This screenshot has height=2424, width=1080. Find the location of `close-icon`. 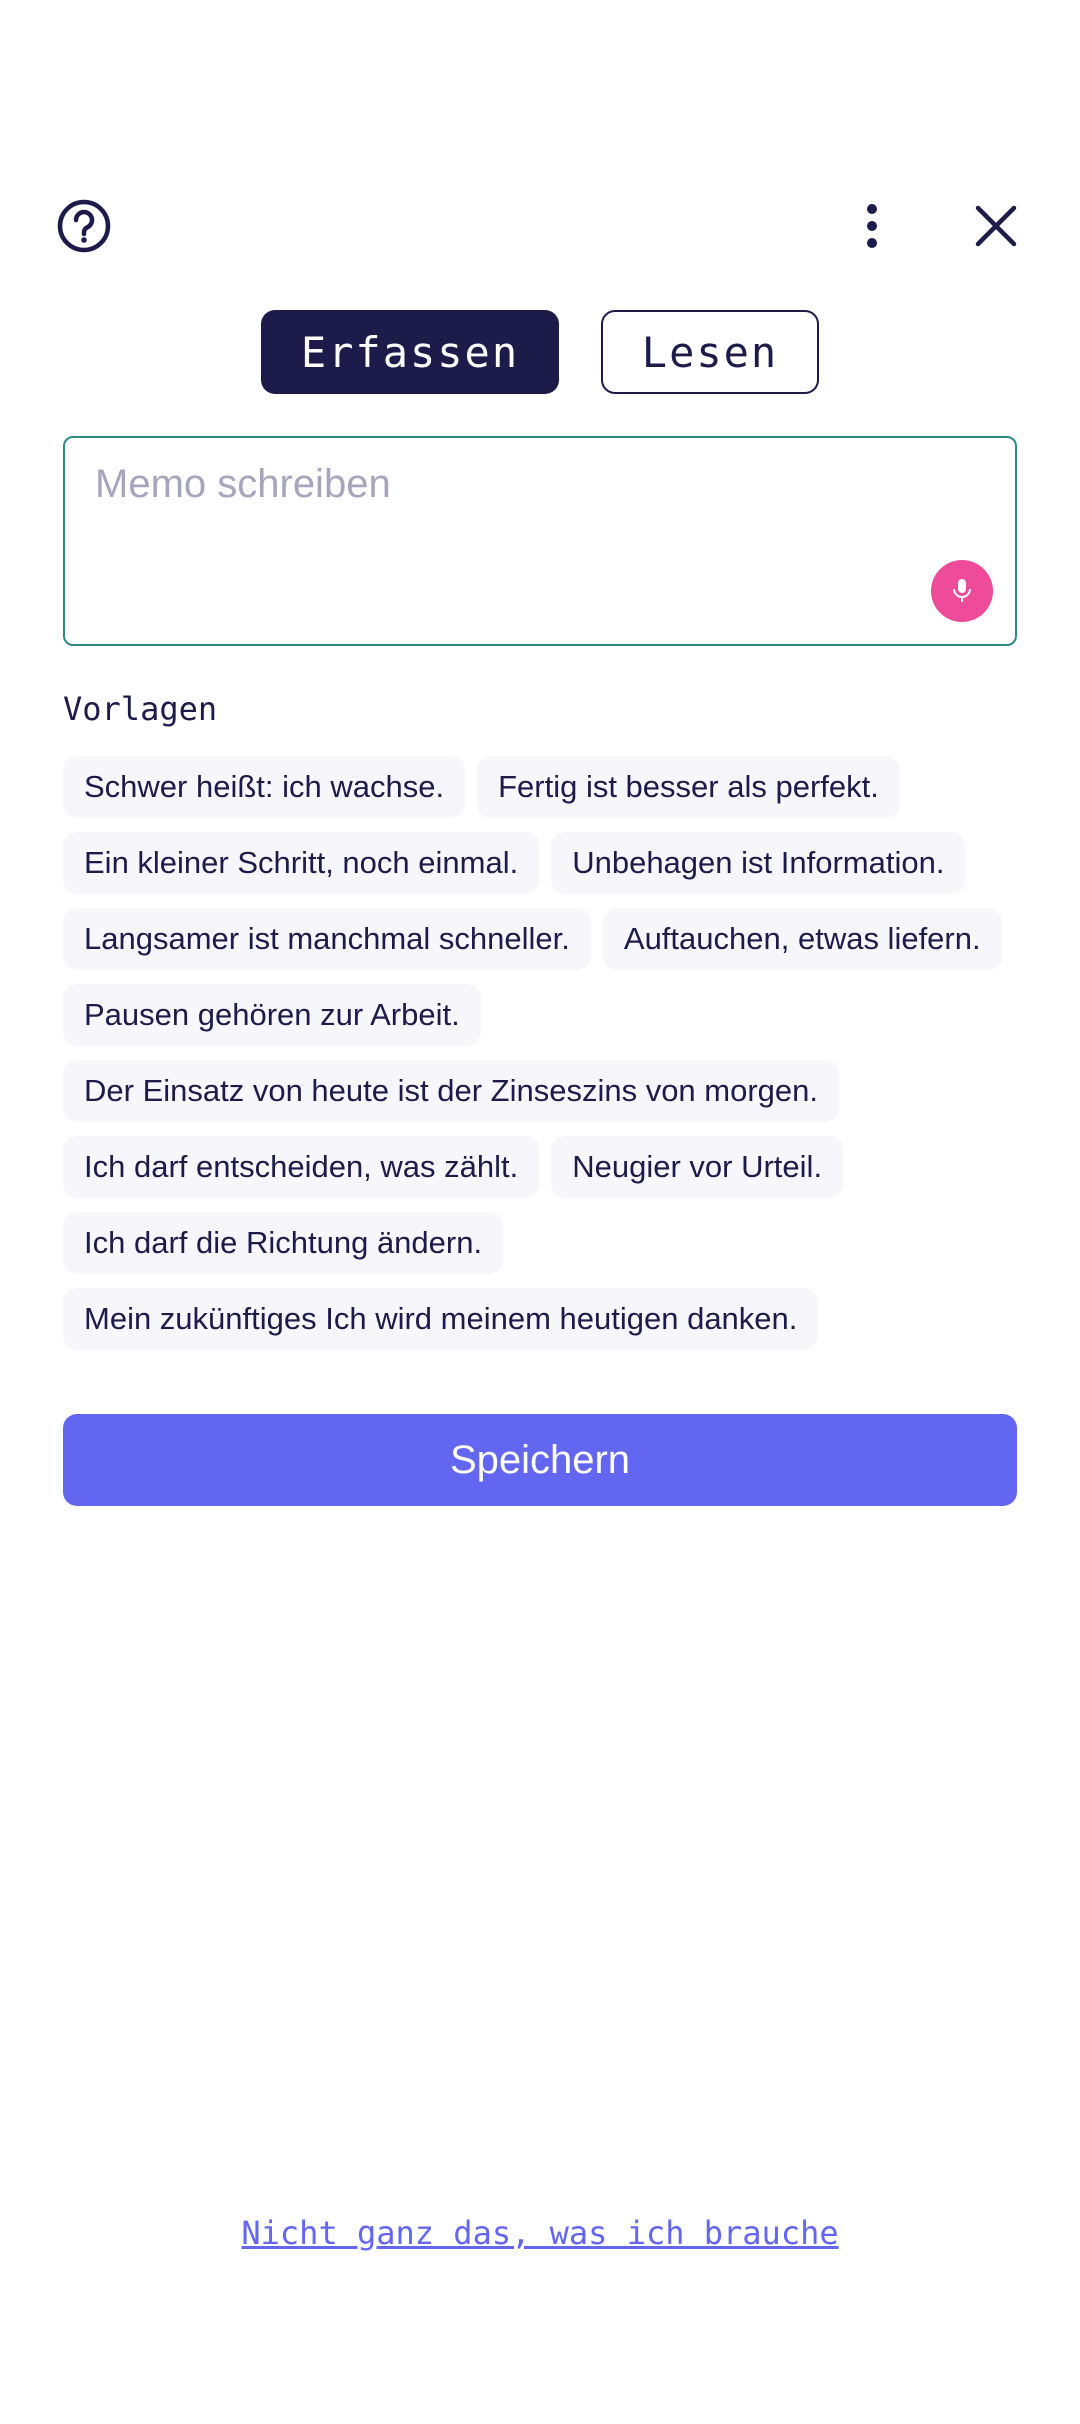

close-icon is located at coordinates (996, 226).